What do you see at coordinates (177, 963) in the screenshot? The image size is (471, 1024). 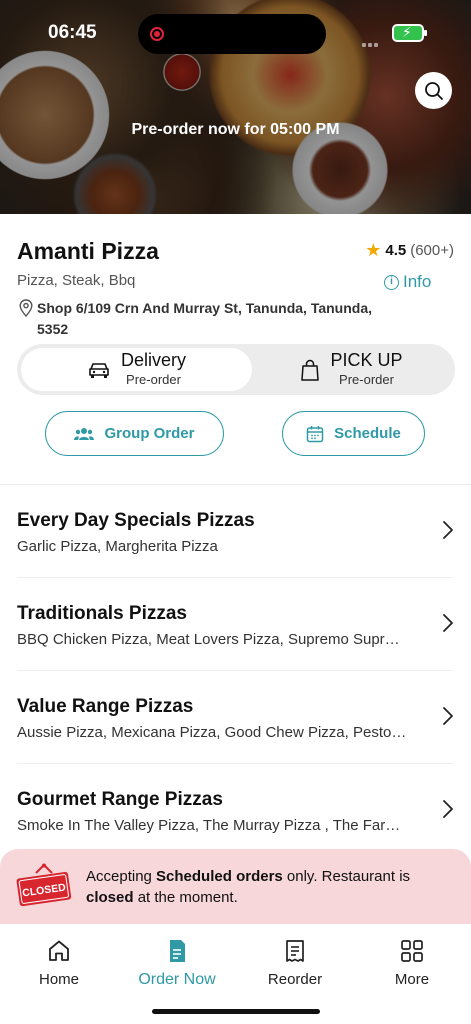 I see `tab-order-now: Order Now` at bounding box center [177, 963].